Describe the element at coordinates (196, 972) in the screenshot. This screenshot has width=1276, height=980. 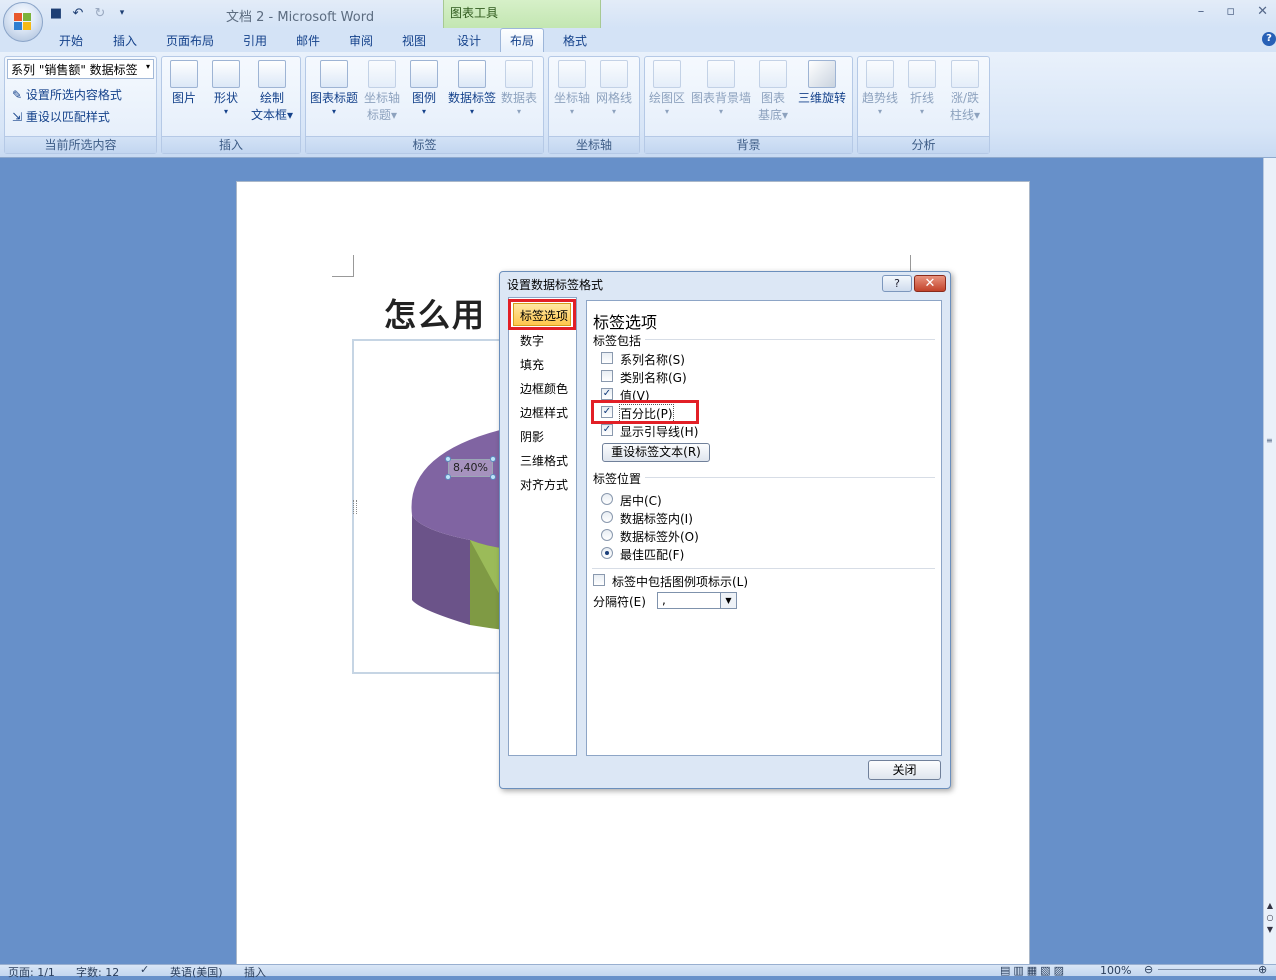
I see `status-language: 英语(美国)` at that location.